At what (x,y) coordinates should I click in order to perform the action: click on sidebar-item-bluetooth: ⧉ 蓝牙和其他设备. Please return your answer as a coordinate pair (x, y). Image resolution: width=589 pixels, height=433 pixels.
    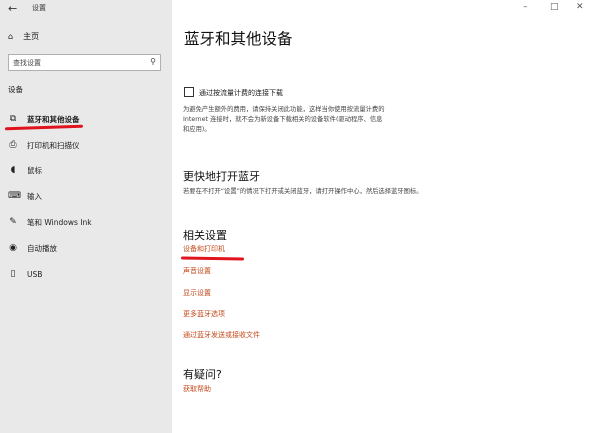
    Looking at the image, I should click on (44, 119).